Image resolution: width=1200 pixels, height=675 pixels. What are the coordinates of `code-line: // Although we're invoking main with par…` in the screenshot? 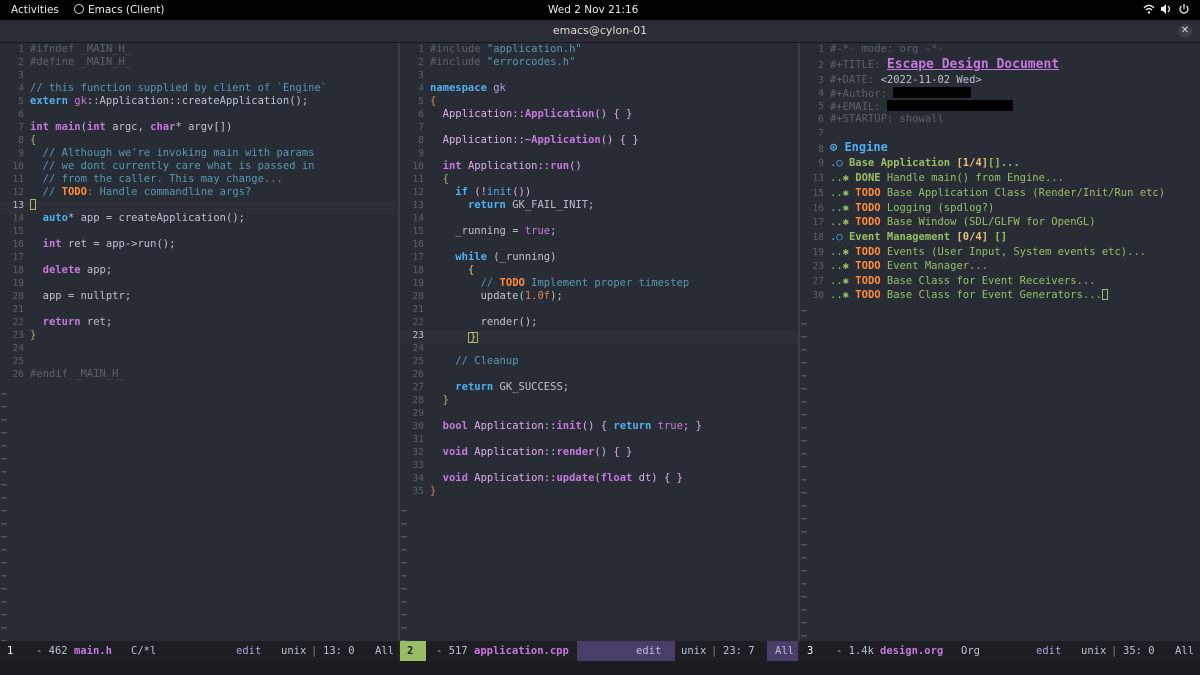 It's located at (178, 153).